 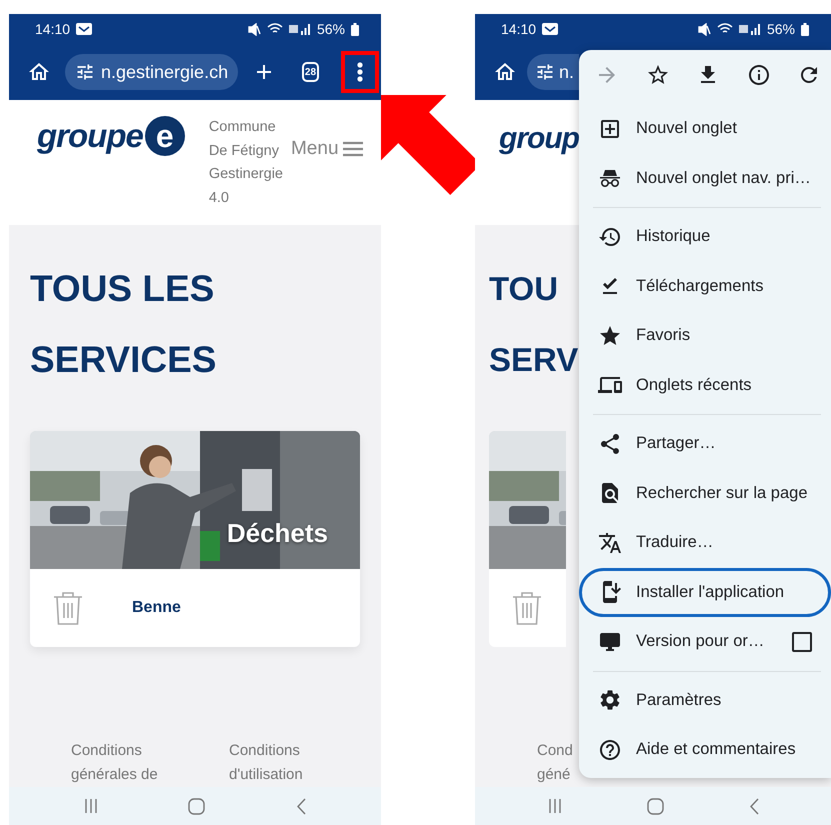 I want to click on address-bar: n., so click(x=553, y=72).